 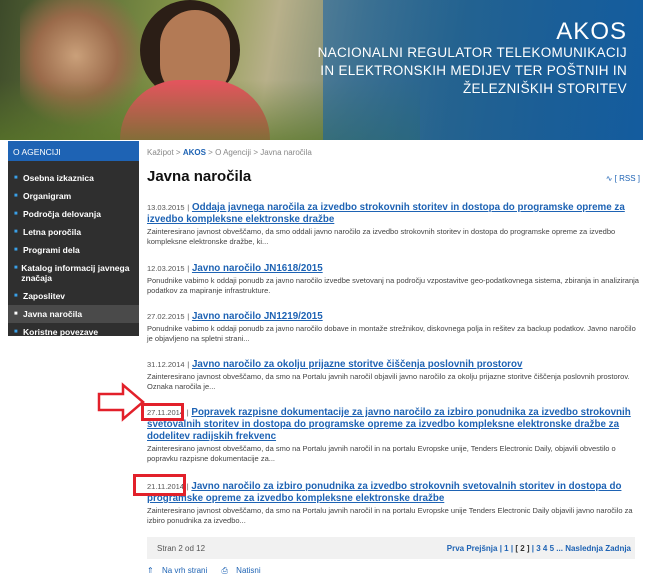 I want to click on sidebar-item-label: Programi dela, so click(x=51, y=250).